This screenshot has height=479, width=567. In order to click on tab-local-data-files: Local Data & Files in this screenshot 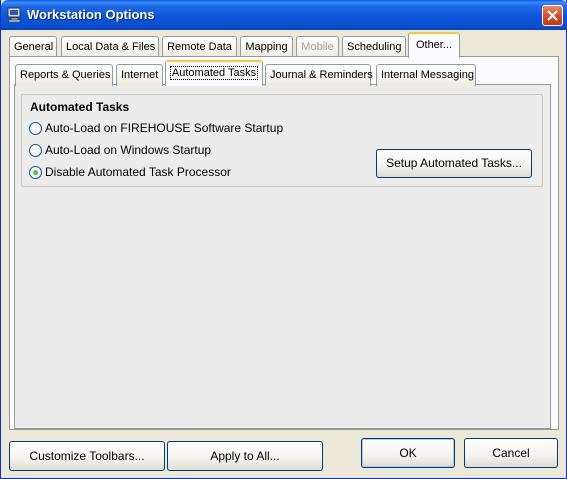, I will do `click(110, 47)`.